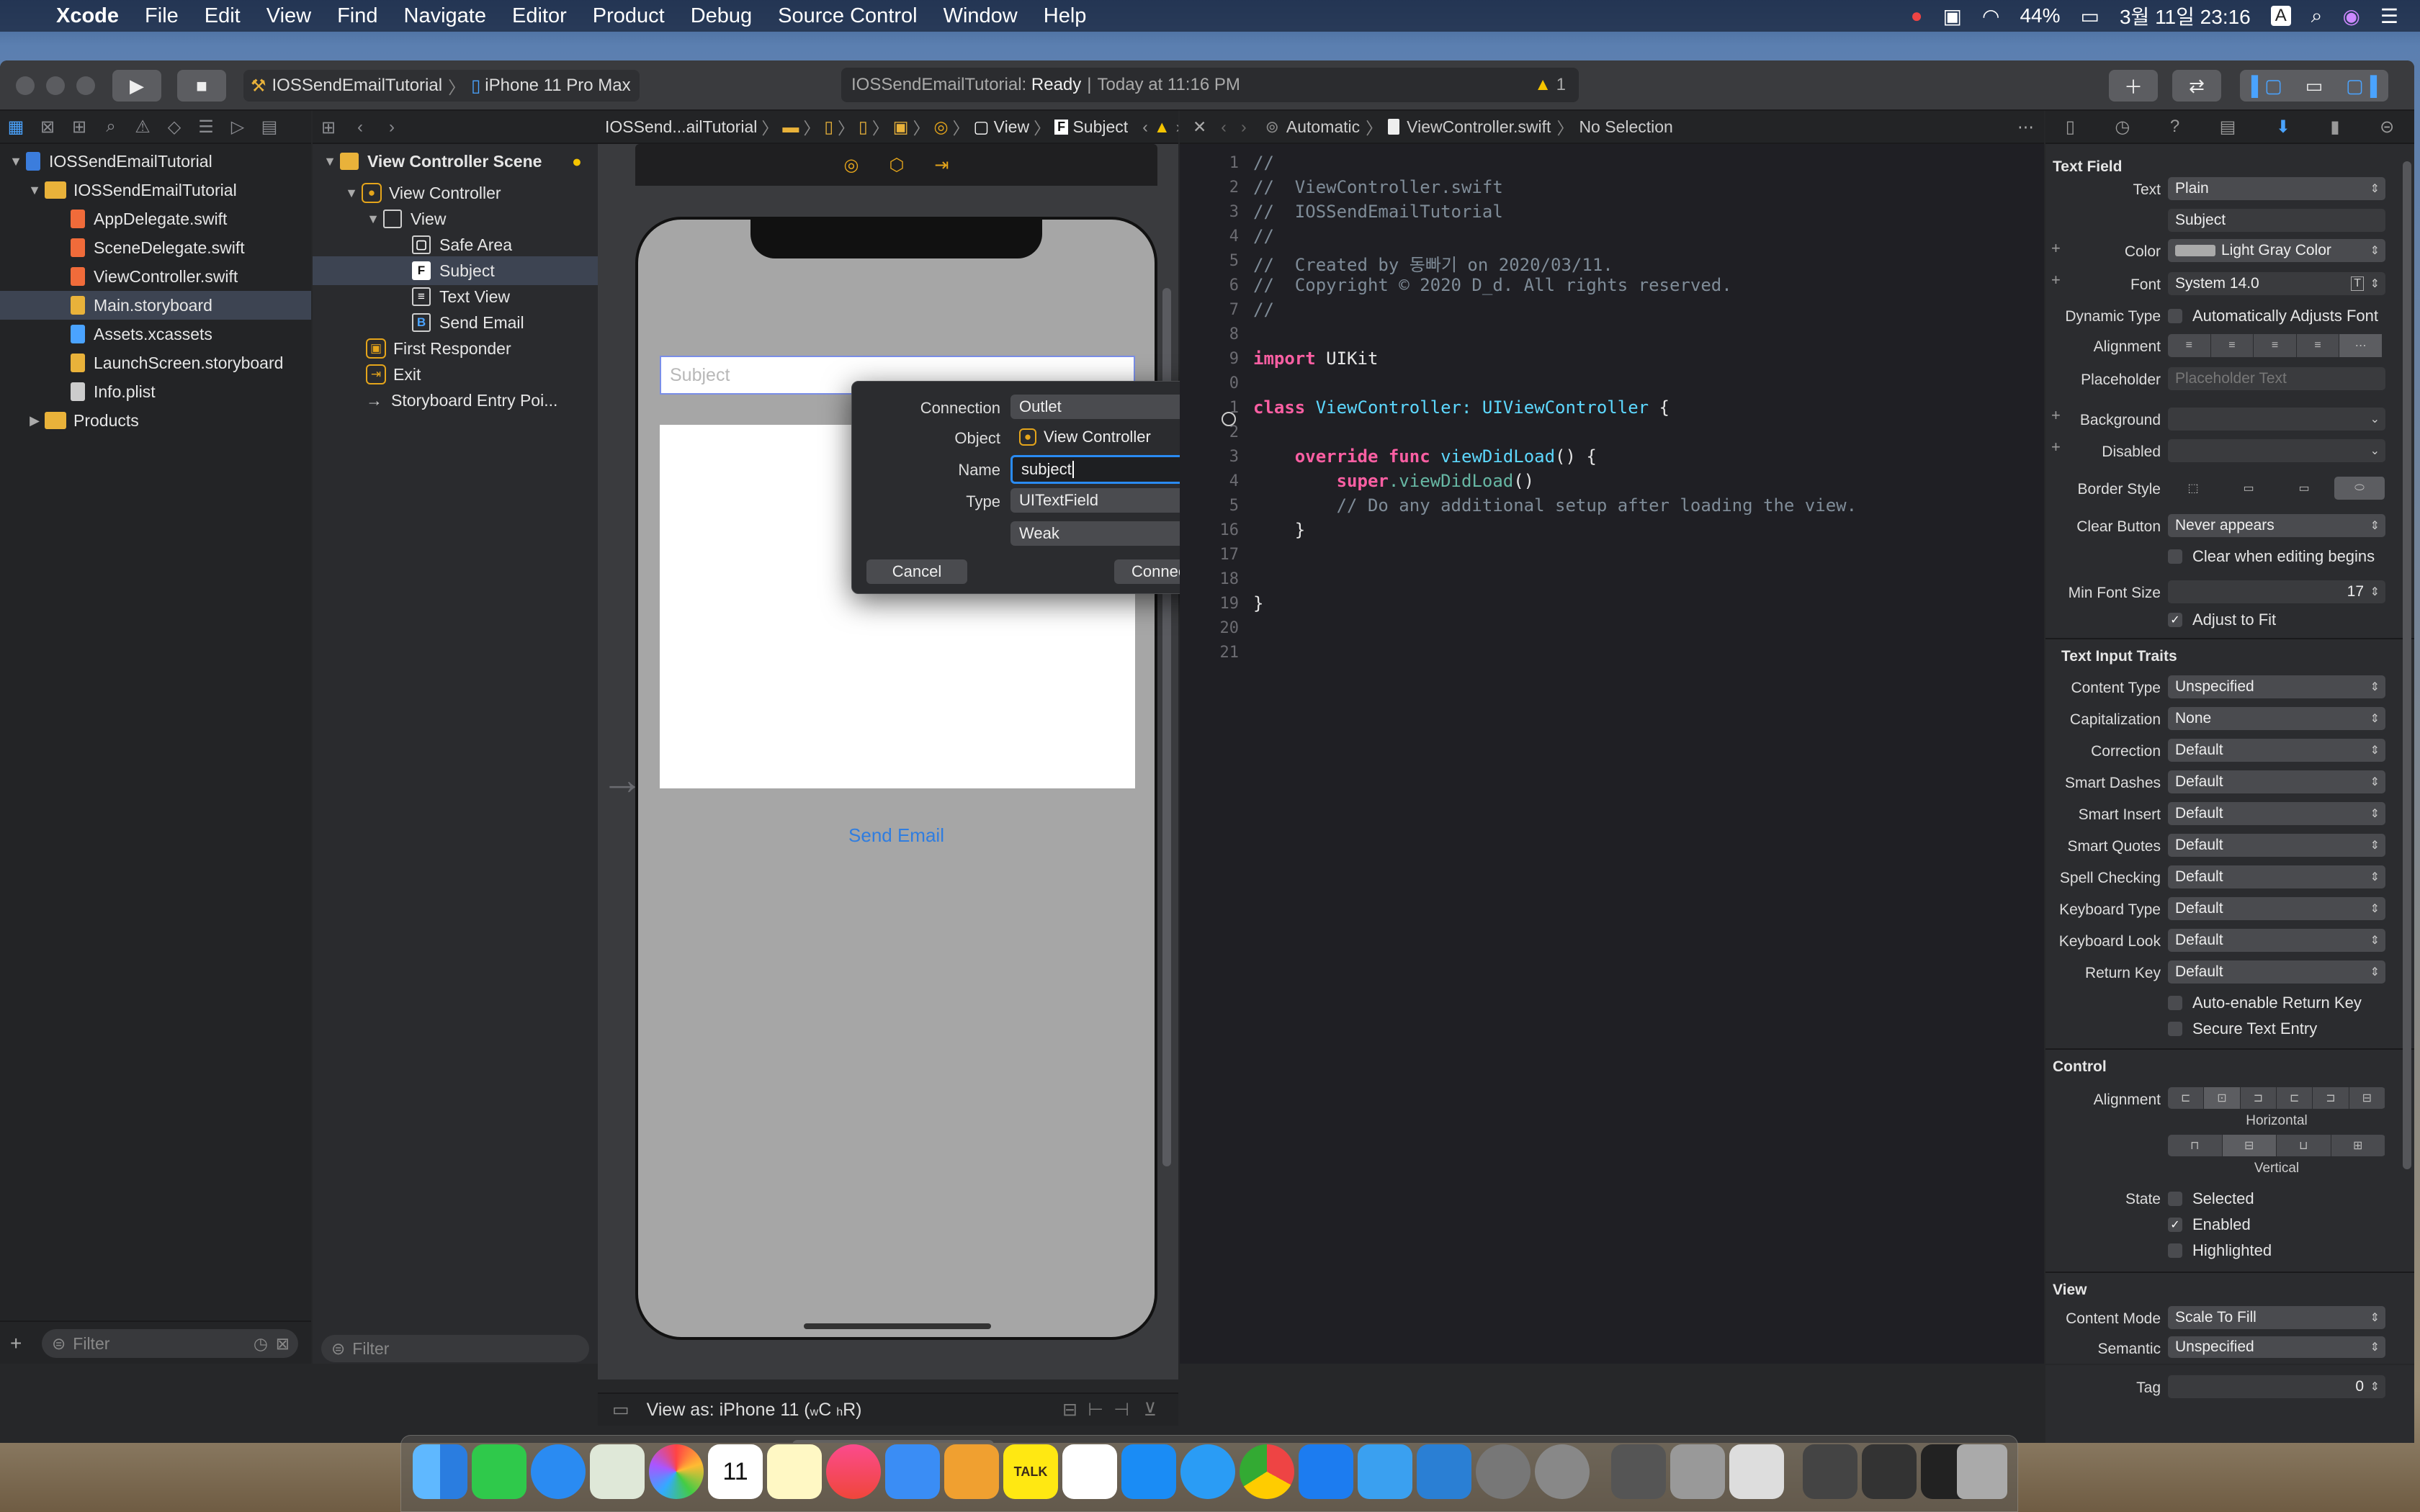  Describe the element at coordinates (754, 1410) in the screenshot. I see `view-as-label: View as: iPhone 11 (wC hR)` at that location.